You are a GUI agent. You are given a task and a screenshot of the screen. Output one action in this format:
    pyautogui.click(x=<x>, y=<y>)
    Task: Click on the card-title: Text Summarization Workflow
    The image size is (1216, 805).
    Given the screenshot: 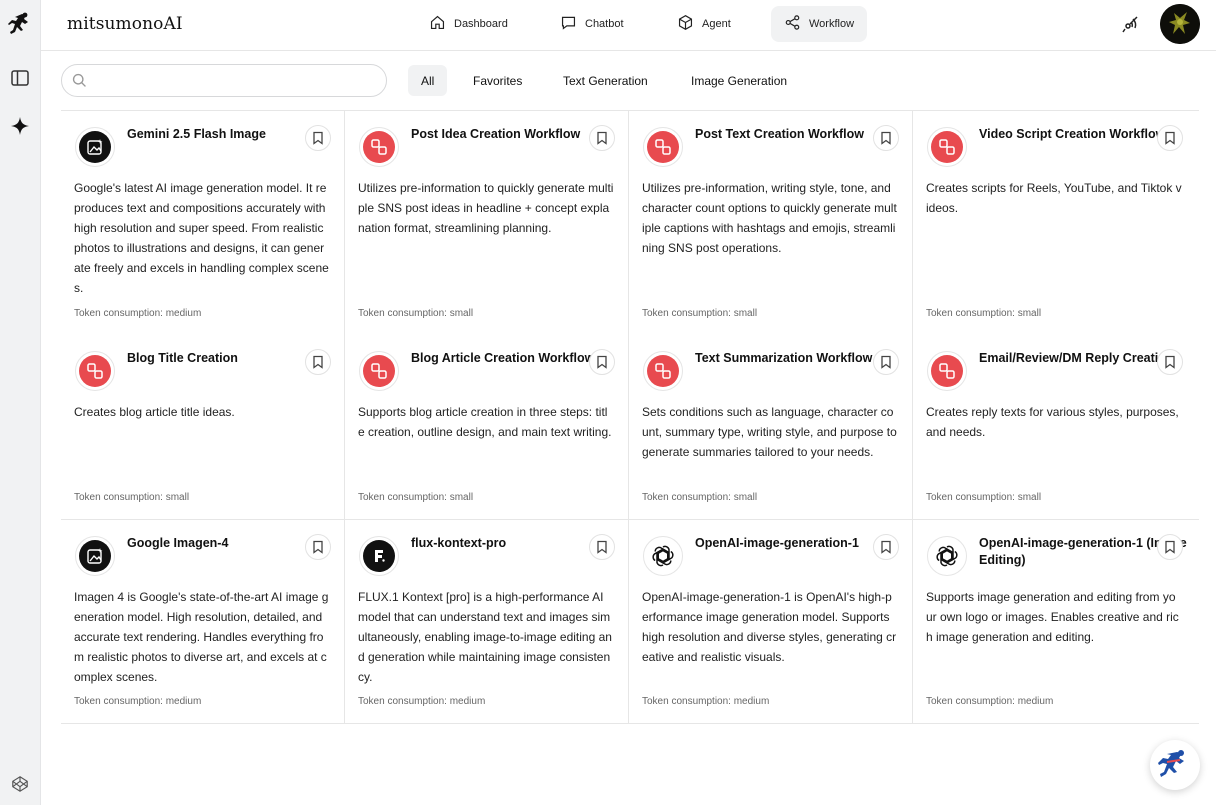 What is the action you would take?
    pyautogui.click(x=784, y=358)
    